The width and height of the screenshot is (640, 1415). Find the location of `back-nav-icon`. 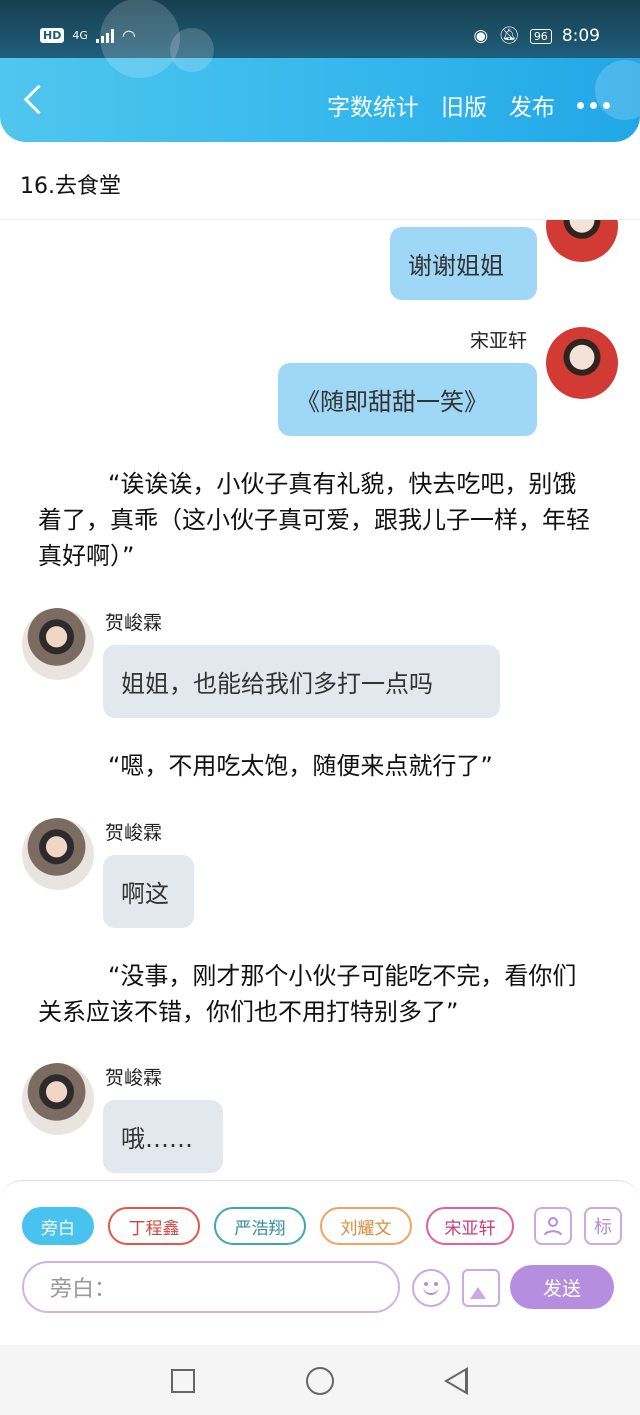

back-nav-icon is located at coordinates (456, 1381).